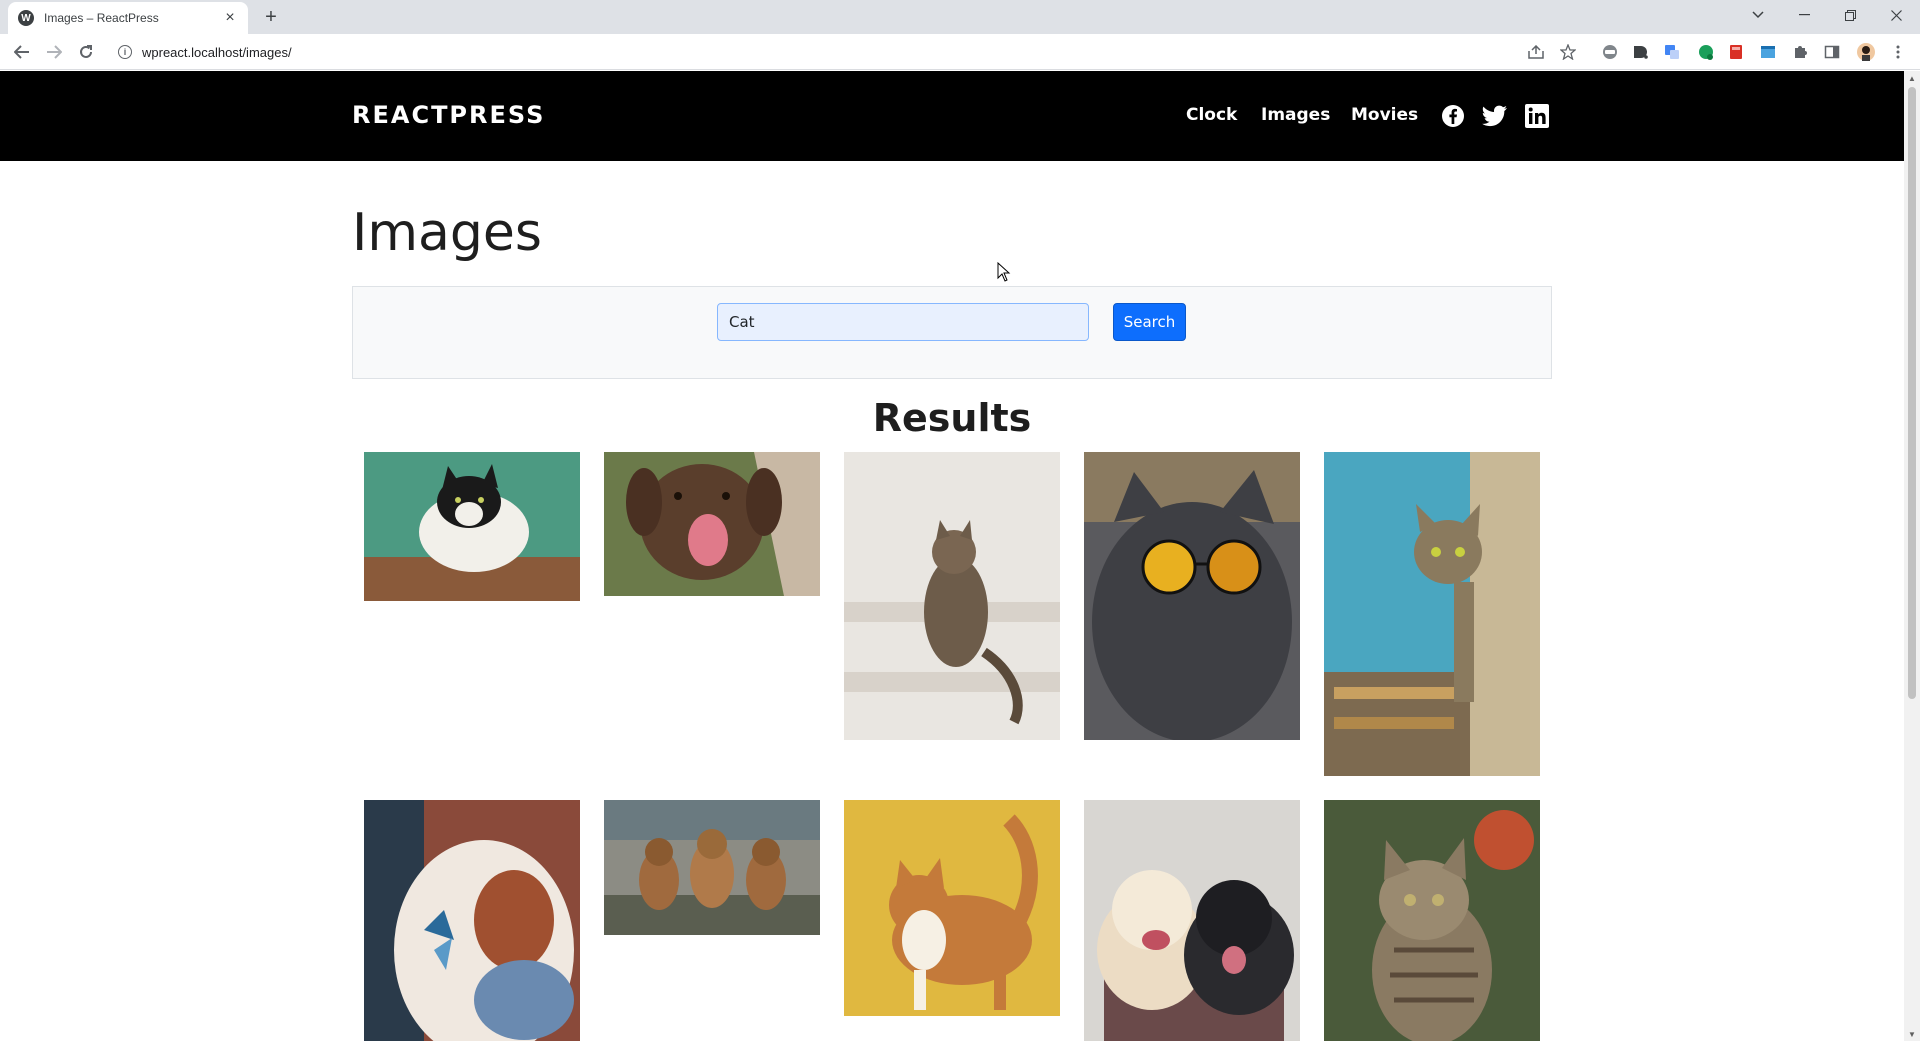 This screenshot has width=1920, height=1041. Describe the element at coordinates (952, 596) in the screenshot. I see `result-image-cat-on-stairs` at that location.